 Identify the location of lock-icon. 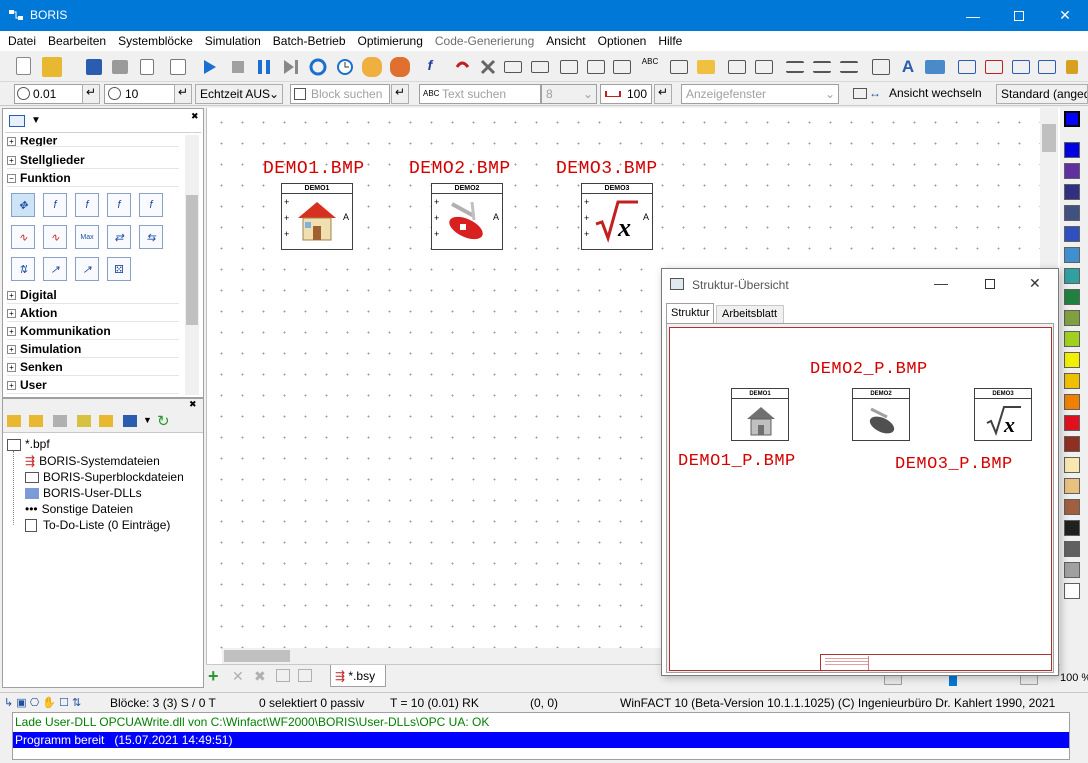
(1072, 67).